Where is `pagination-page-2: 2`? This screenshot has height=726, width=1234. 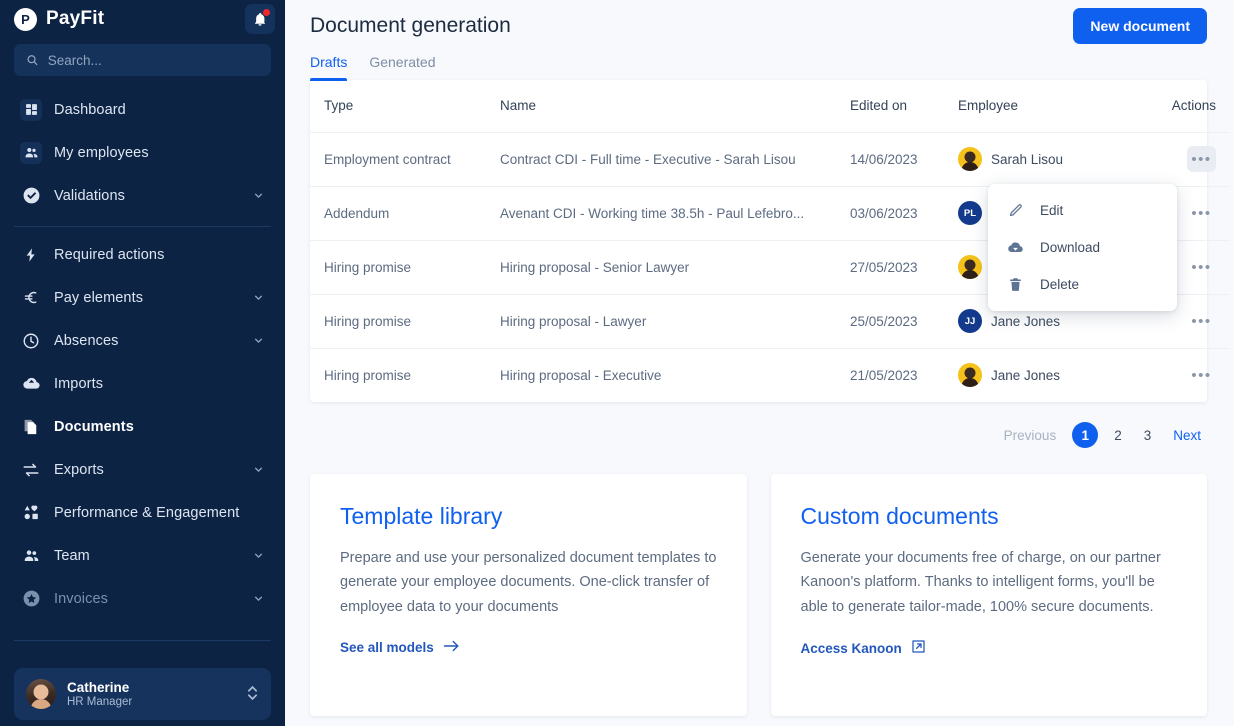 pagination-page-2: 2 is located at coordinates (1118, 435).